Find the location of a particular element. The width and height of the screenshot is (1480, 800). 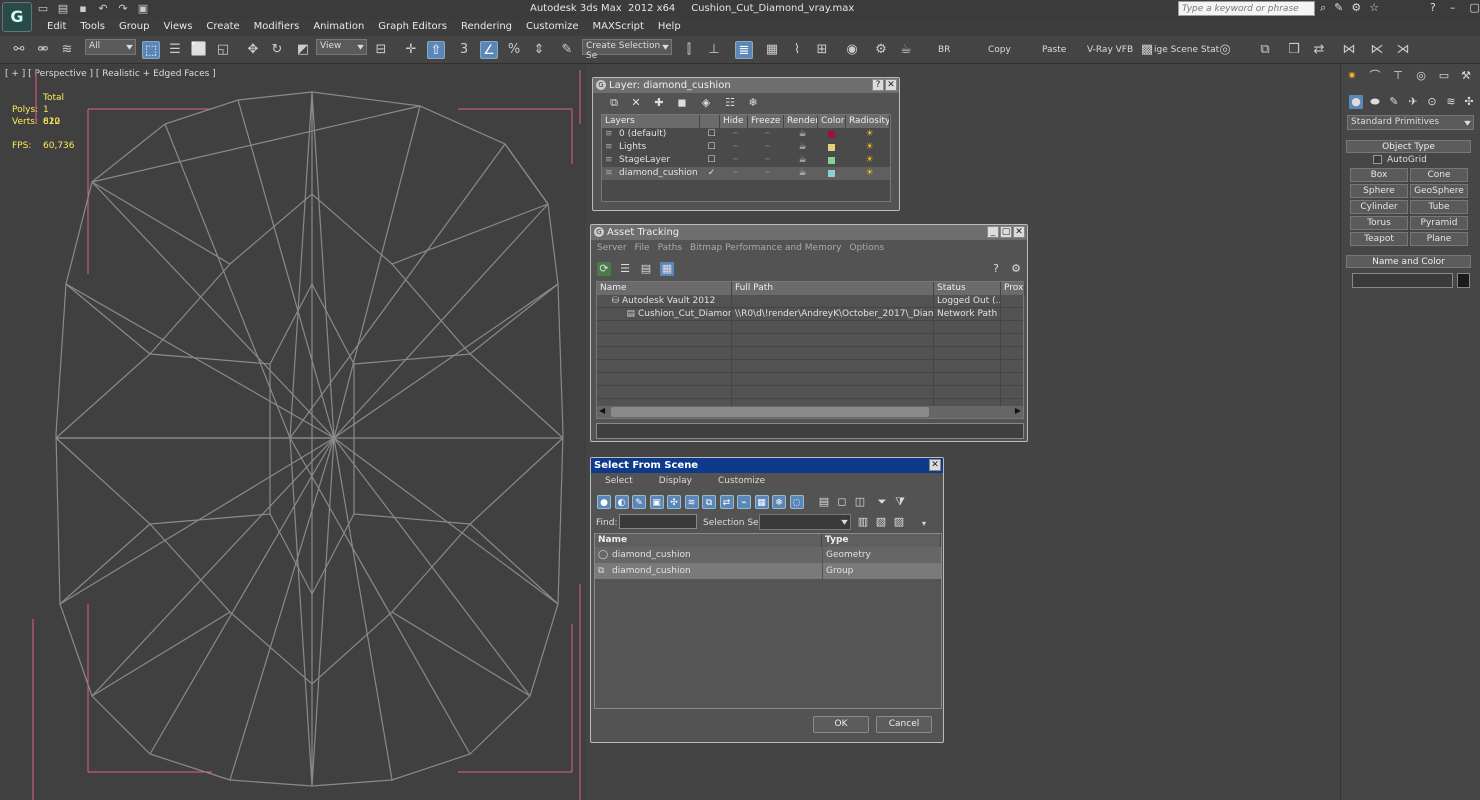

filter-options-icon: ⧩ is located at coordinates (900, 502).